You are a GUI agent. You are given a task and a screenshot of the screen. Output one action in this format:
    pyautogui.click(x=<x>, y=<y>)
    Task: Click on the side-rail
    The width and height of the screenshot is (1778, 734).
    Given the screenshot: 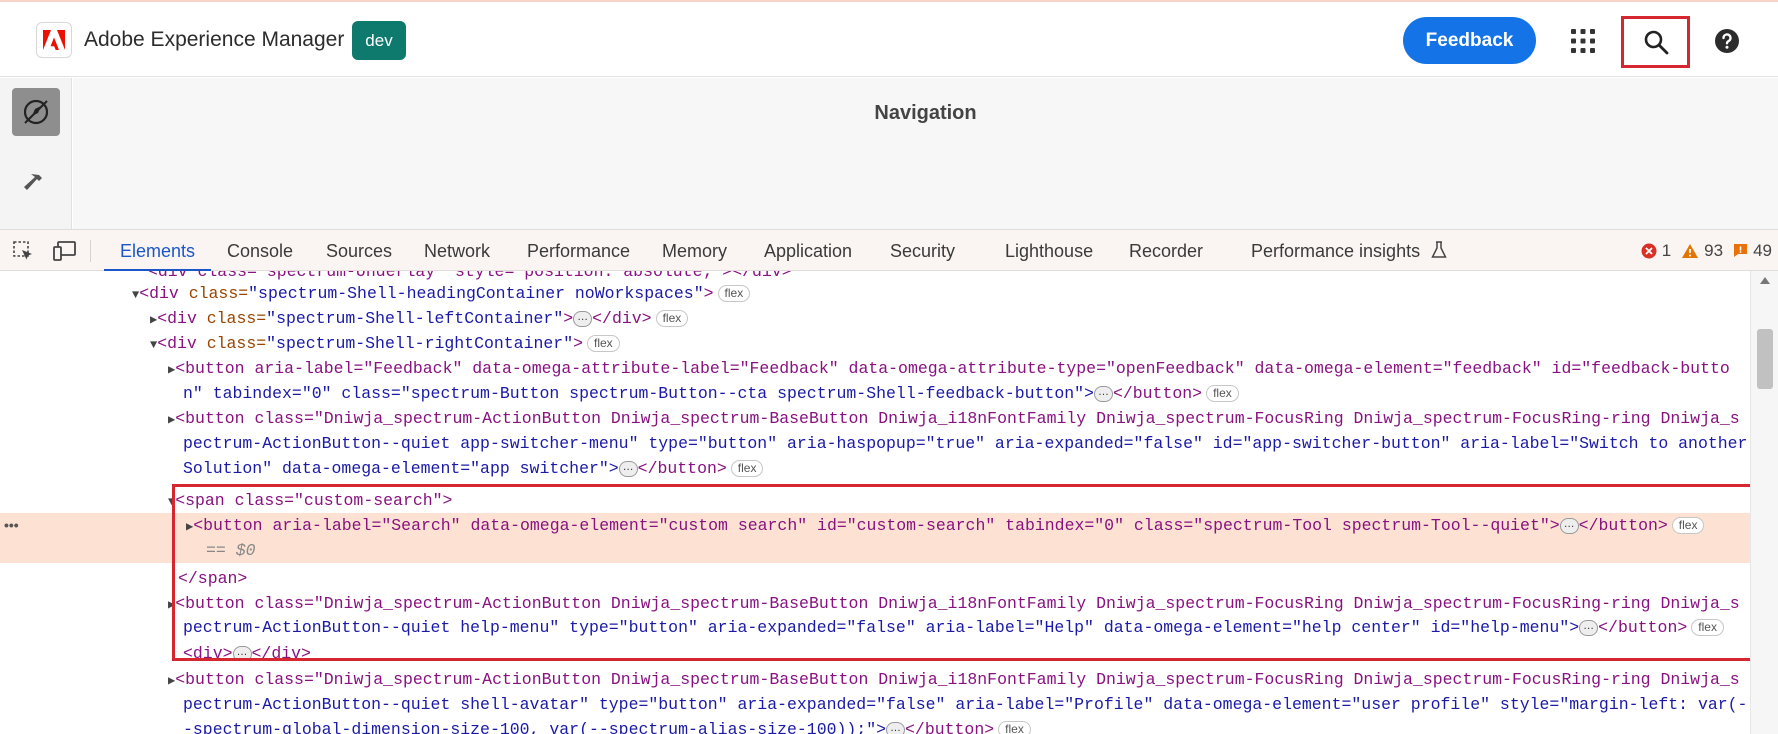 What is the action you would take?
    pyautogui.click(x=36, y=153)
    